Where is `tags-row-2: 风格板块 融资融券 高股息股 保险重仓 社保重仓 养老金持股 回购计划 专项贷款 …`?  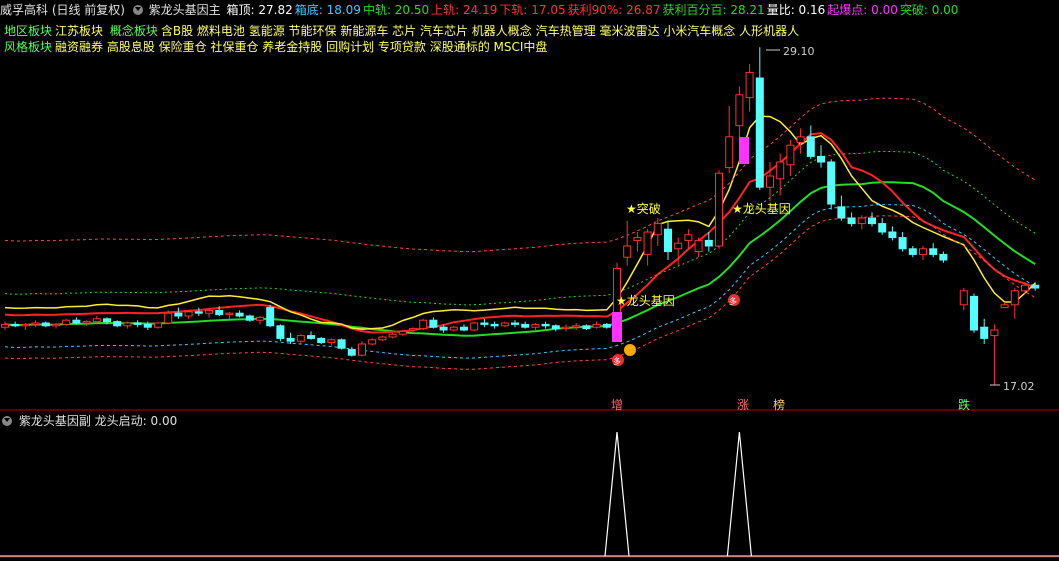
tags-row-2: 风格板块 融资融券 高股息股 保险重仓 社保重仓 养老金持股 回购计划 专项贷款 … is located at coordinates (277, 47).